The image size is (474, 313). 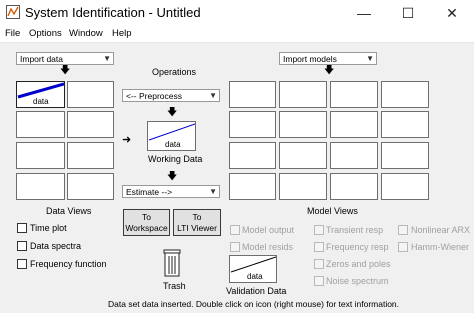 I want to click on working-data-cell: data, so click(x=171, y=136).